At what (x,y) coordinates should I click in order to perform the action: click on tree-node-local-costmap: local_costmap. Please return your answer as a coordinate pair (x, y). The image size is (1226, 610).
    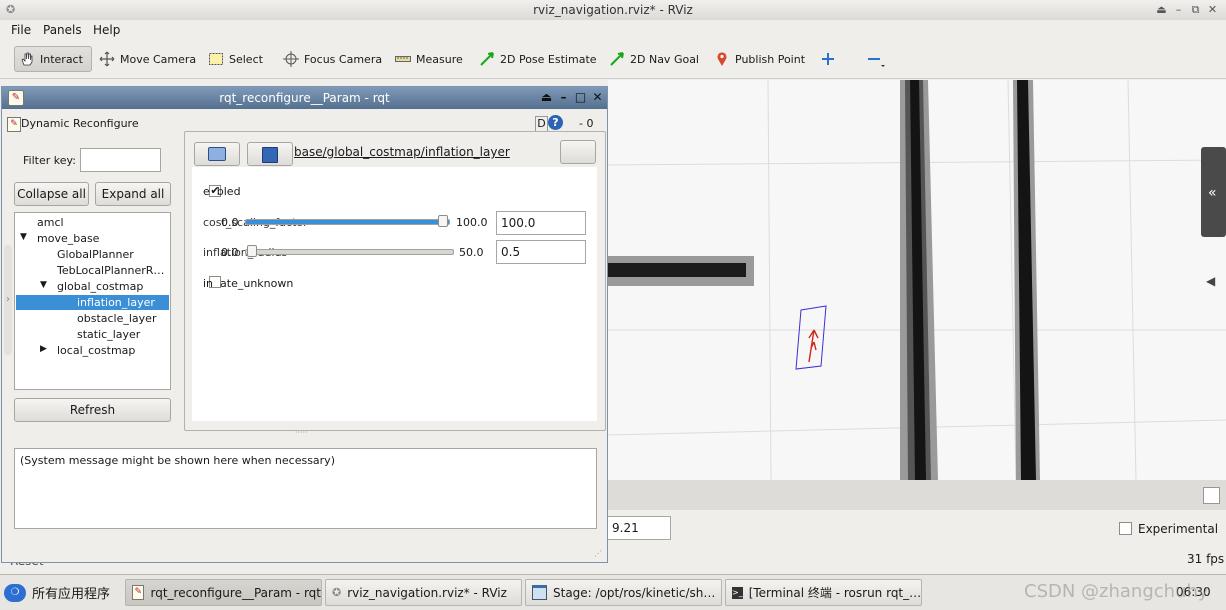
    Looking at the image, I should click on (96, 351).